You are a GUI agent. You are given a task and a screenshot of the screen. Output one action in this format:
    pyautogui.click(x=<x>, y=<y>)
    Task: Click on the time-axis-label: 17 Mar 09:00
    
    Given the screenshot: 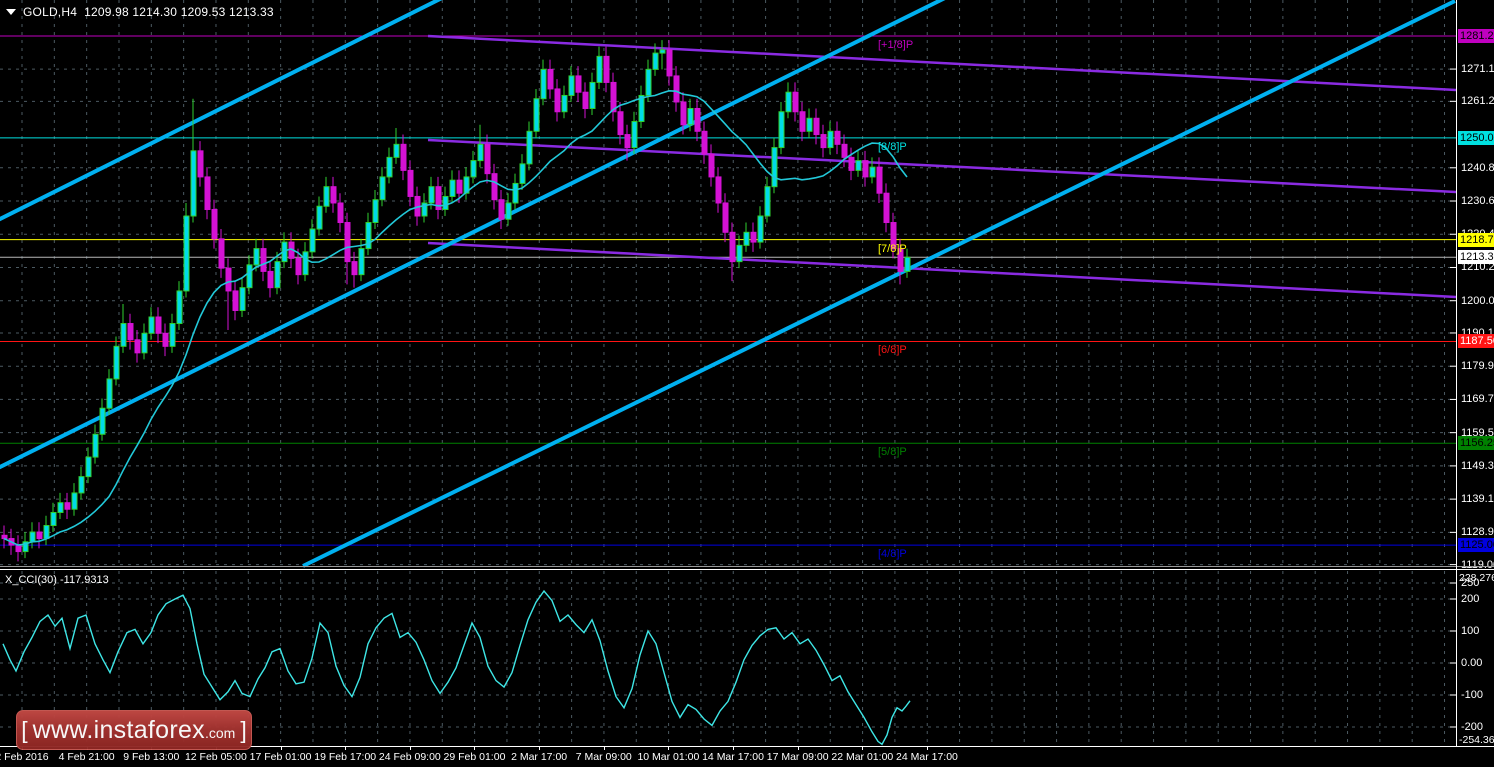 What is the action you would take?
    pyautogui.click(x=797, y=757)
    